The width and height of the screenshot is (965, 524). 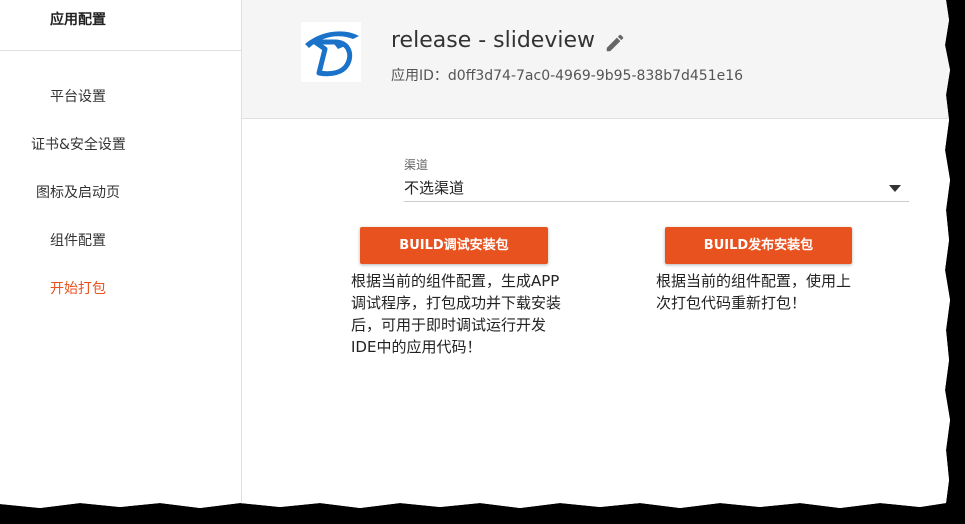 What do you see at coordinates (78, 192) in the screenshot?
I see `sidebar-item-icon-splash: 图标及启动页` at bounding box center [78, 192].